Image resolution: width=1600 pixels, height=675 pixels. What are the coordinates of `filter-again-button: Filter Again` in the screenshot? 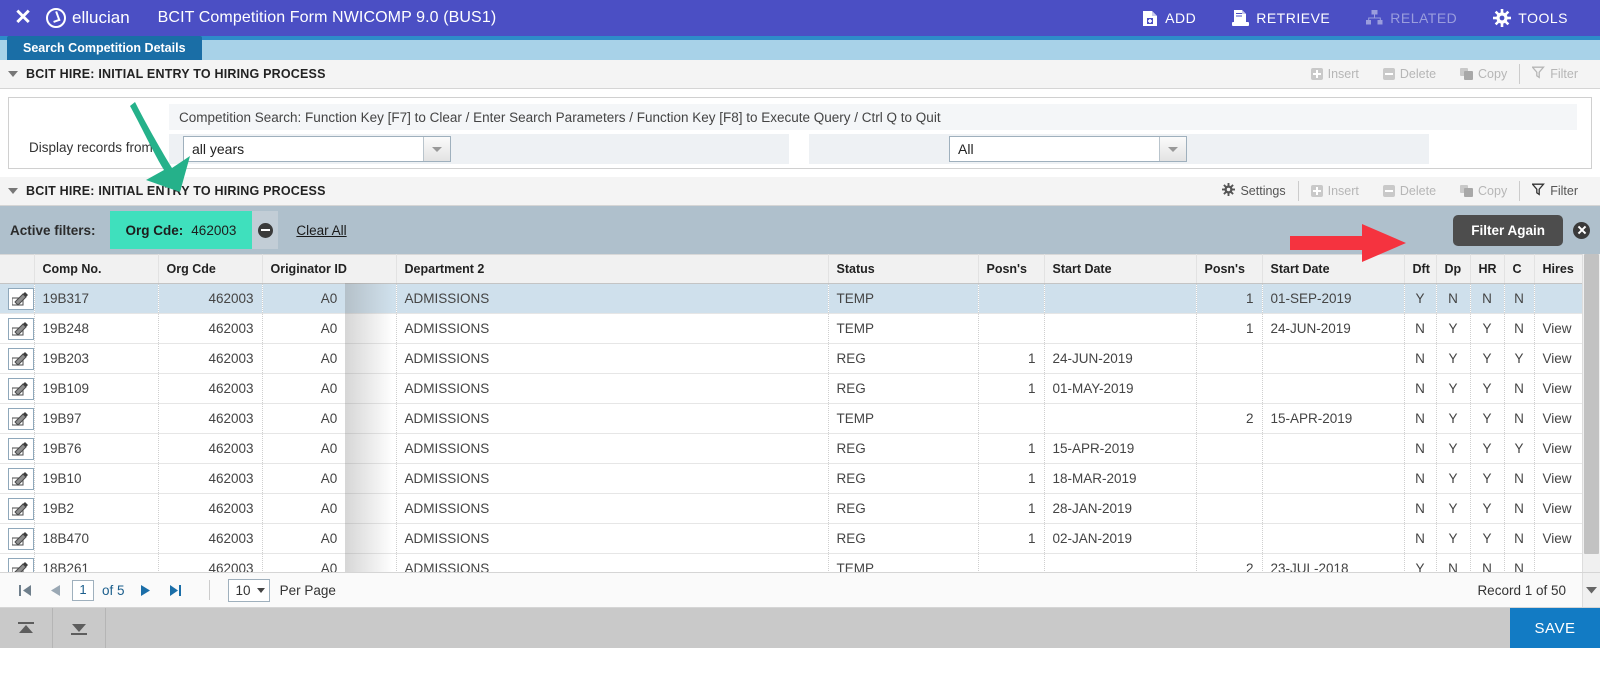 It's located at (1508, 230).